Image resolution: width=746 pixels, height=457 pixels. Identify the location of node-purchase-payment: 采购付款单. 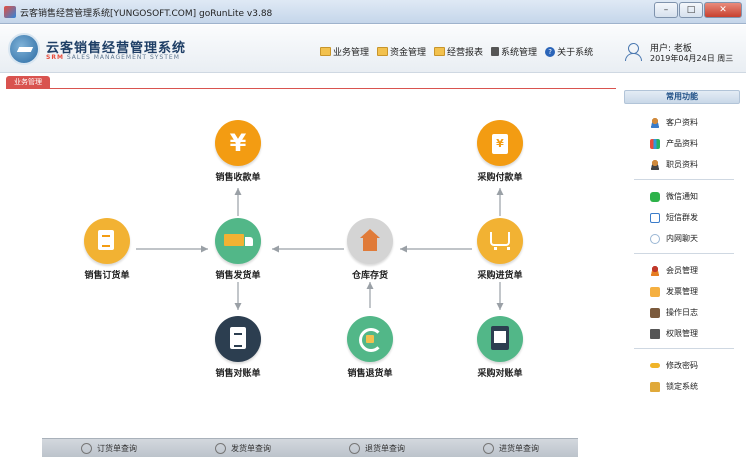
(500, 151).